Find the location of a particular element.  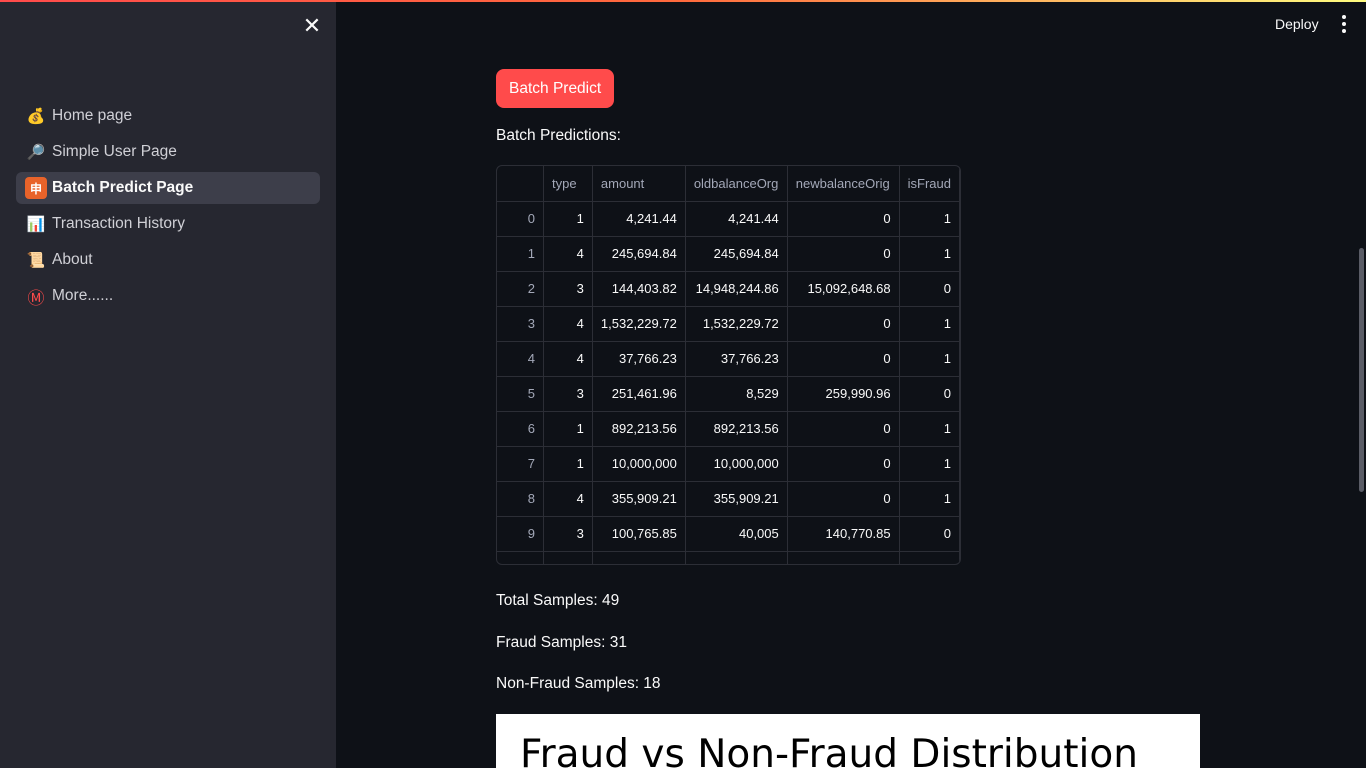

sidebar-item-simple-user: 🔎 Simple User Page is located at coordinates (168, 152).